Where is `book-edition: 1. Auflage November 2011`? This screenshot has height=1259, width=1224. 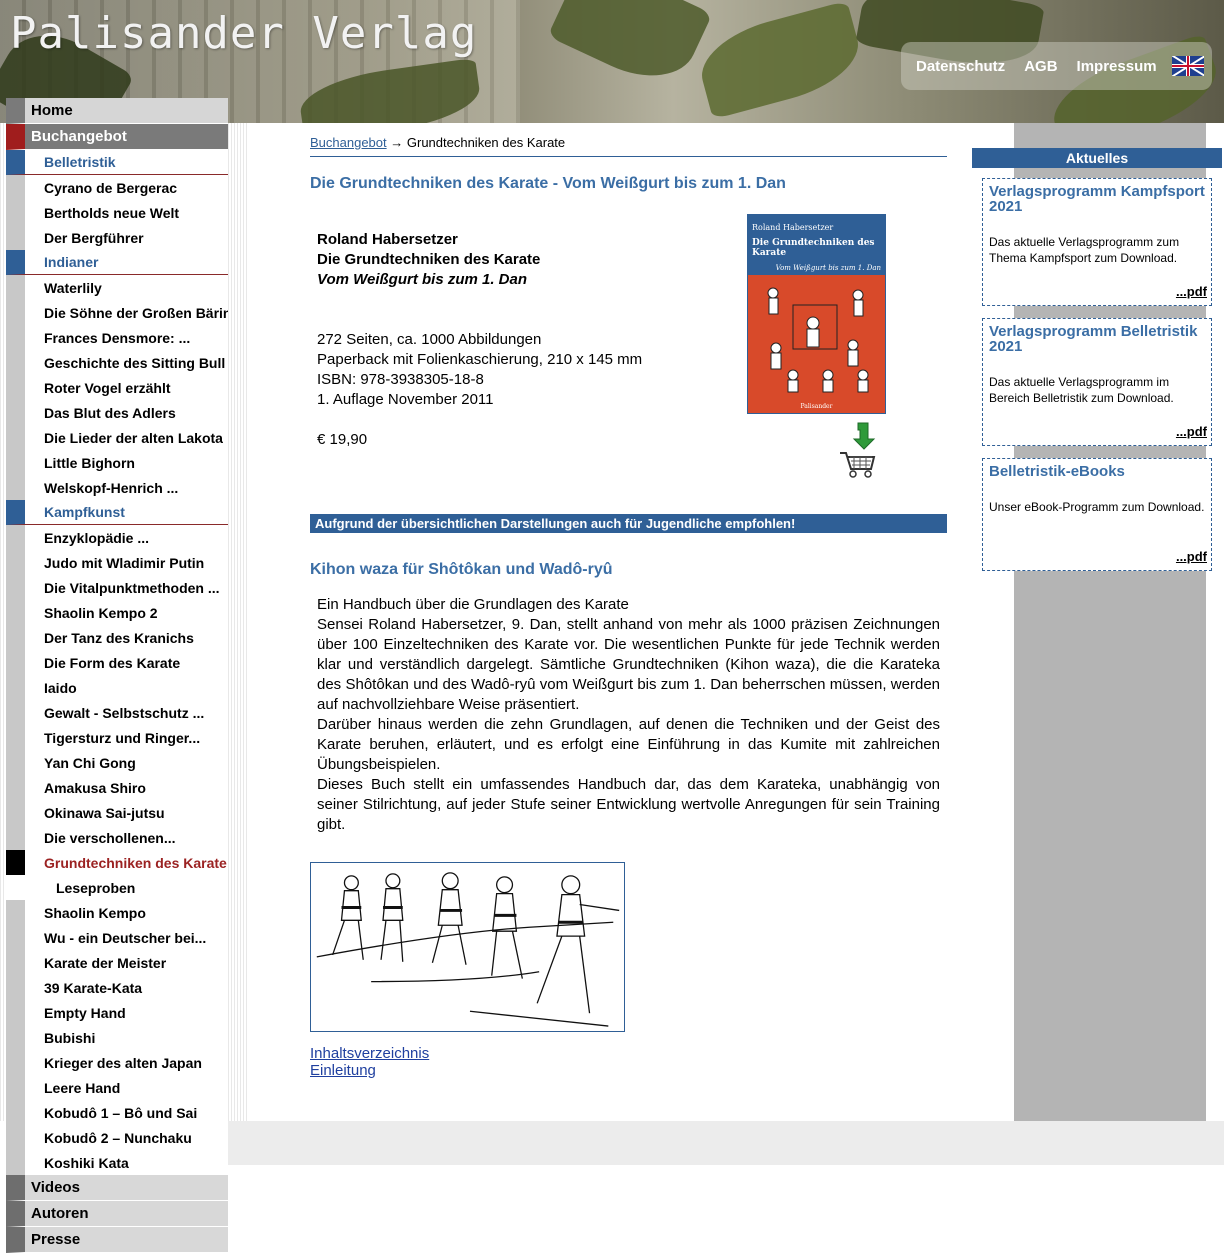
book-edition: 1. Auflage November 2011 is located at coordinates (405, 399).